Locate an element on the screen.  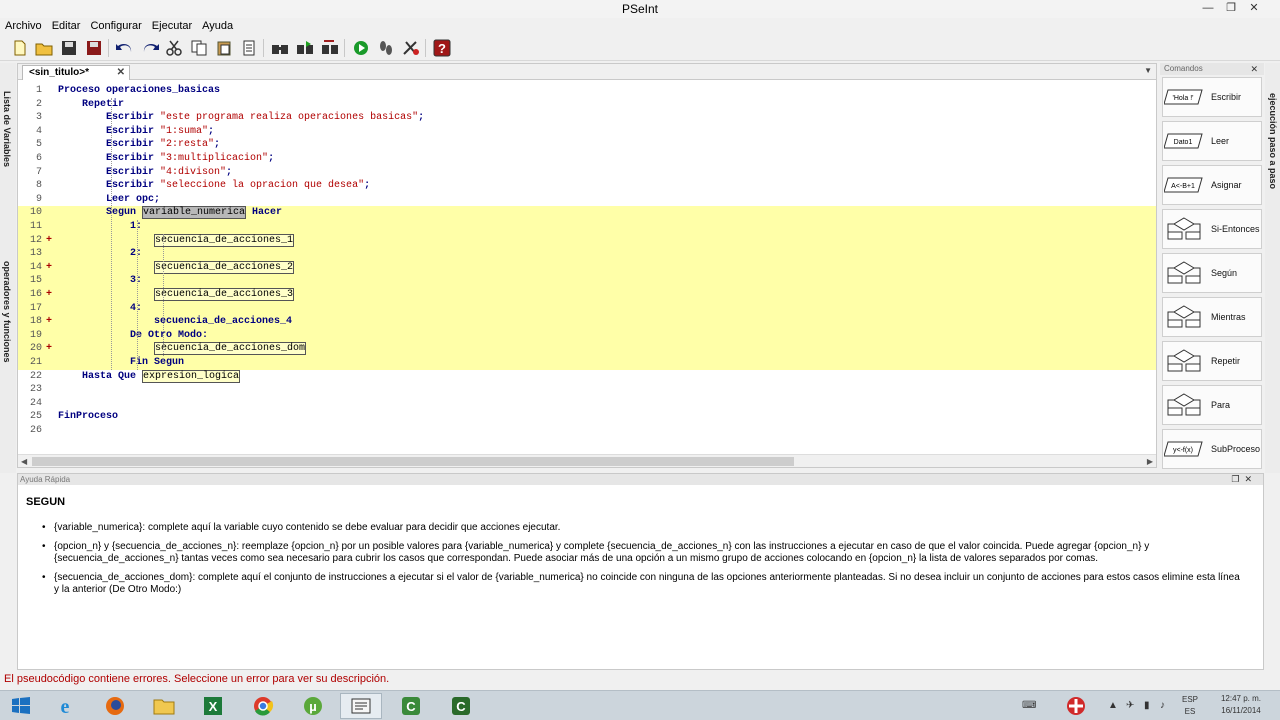
menu-ejecutar: Ejecutar is located at coordinates (172, 26).